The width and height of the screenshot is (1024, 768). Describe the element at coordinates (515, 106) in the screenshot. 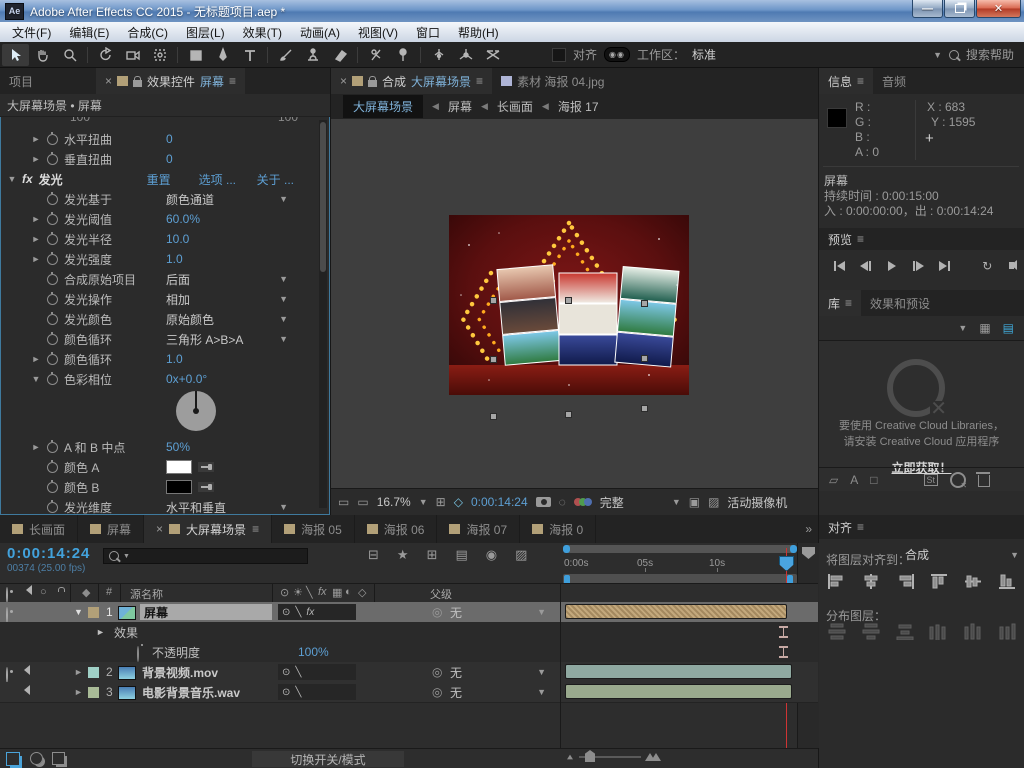

I see `breadcrumb-item: 长画面` at that location.